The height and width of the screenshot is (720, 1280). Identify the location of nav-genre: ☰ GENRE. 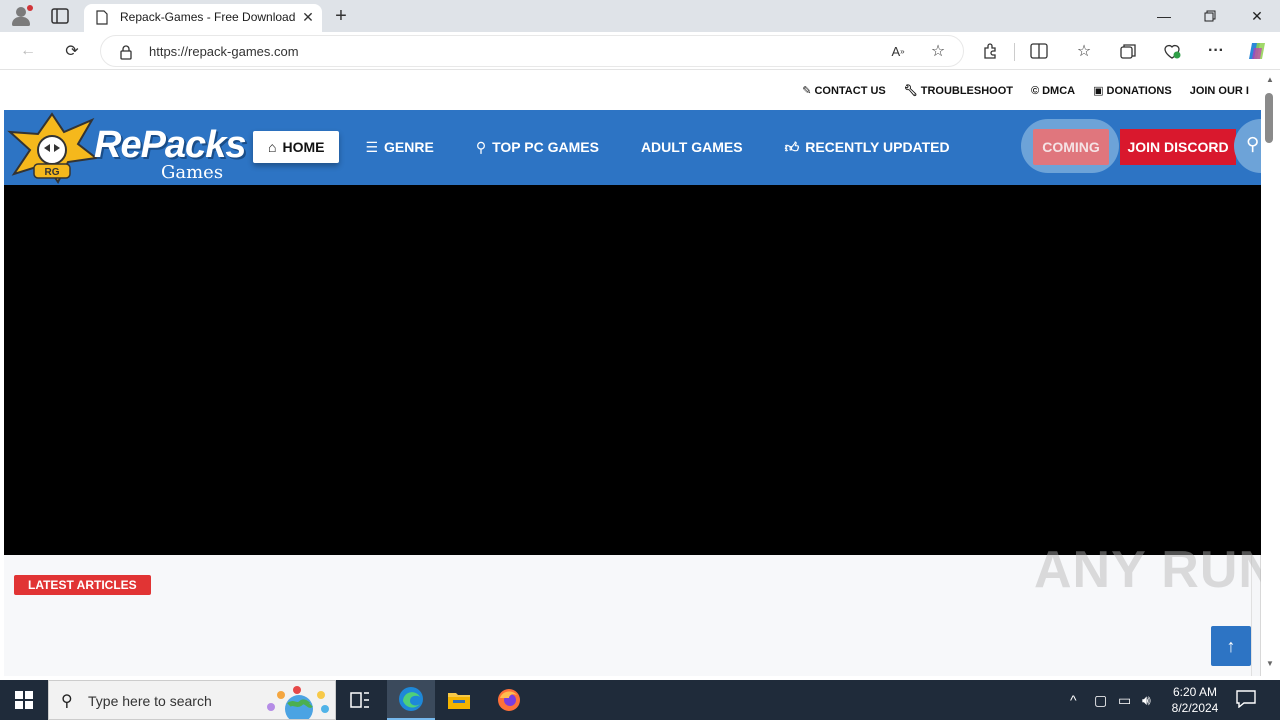
(399, 147).